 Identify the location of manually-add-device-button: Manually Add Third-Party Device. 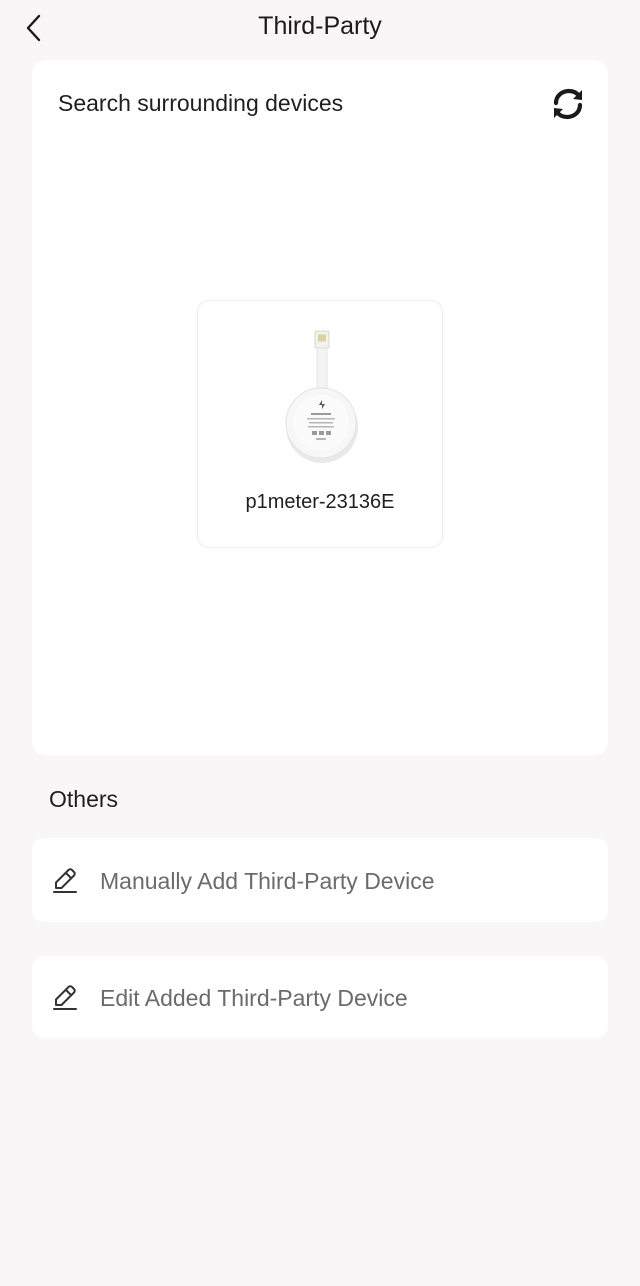
(320, 880).